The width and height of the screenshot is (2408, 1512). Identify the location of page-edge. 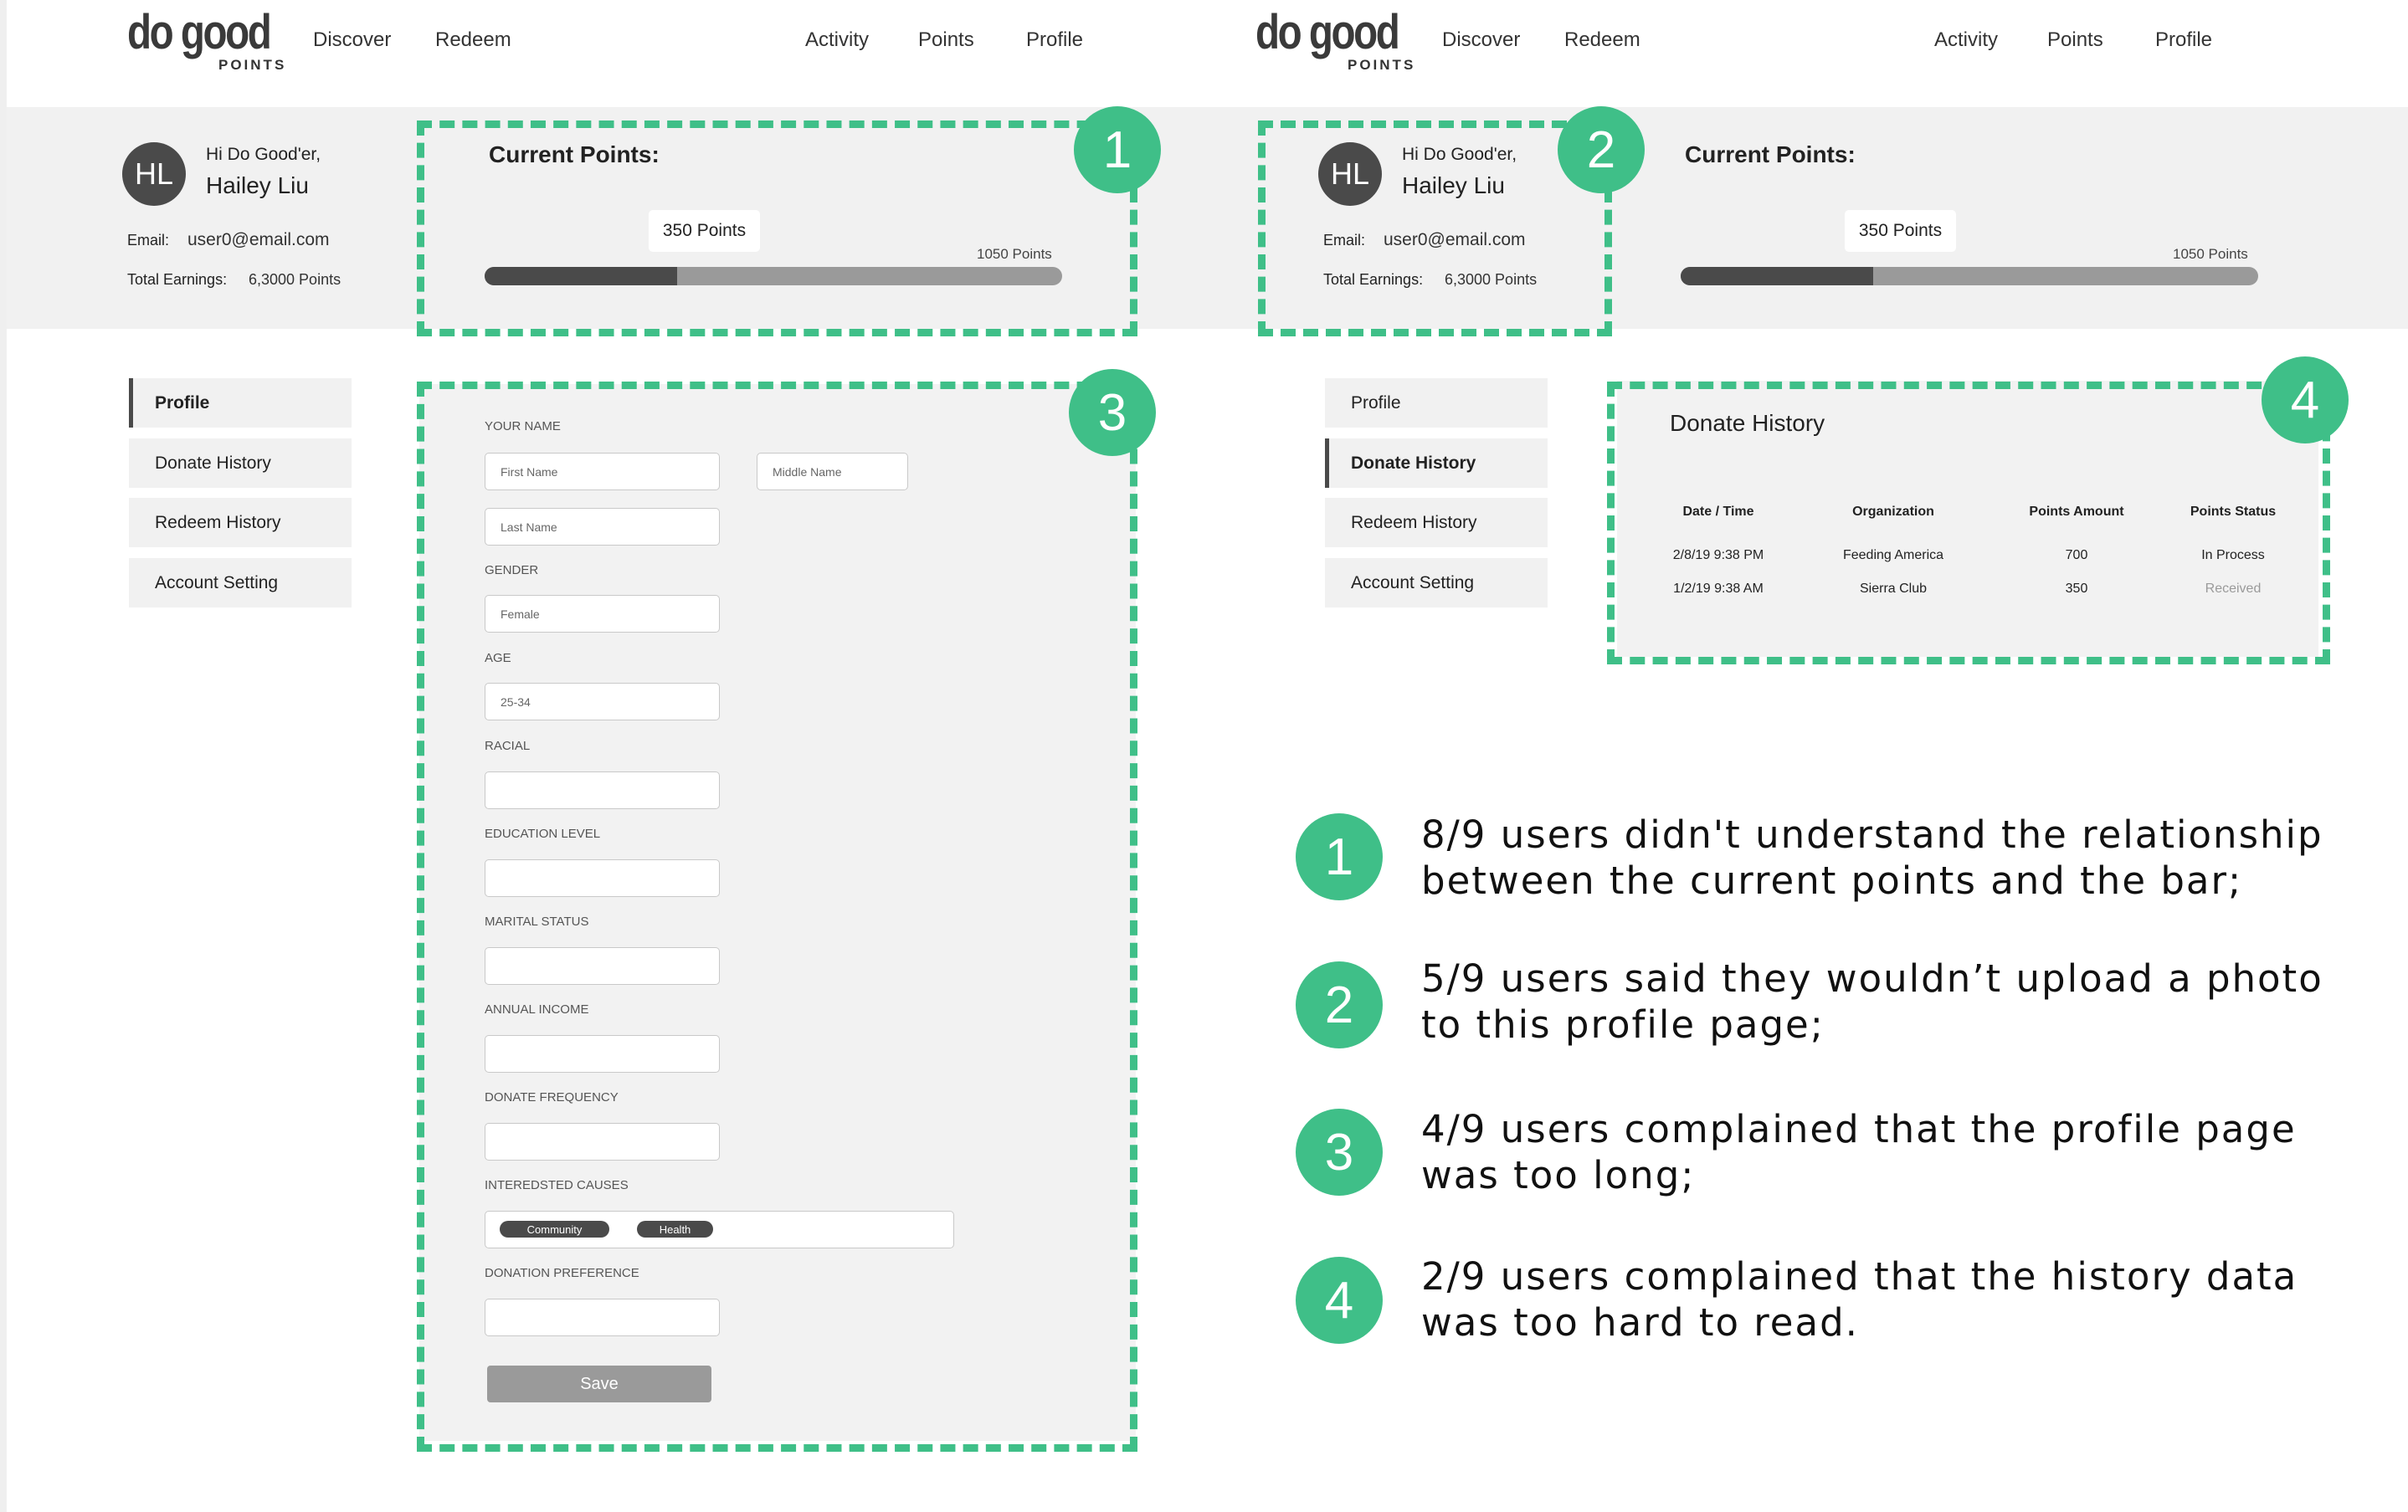
(3, 756).